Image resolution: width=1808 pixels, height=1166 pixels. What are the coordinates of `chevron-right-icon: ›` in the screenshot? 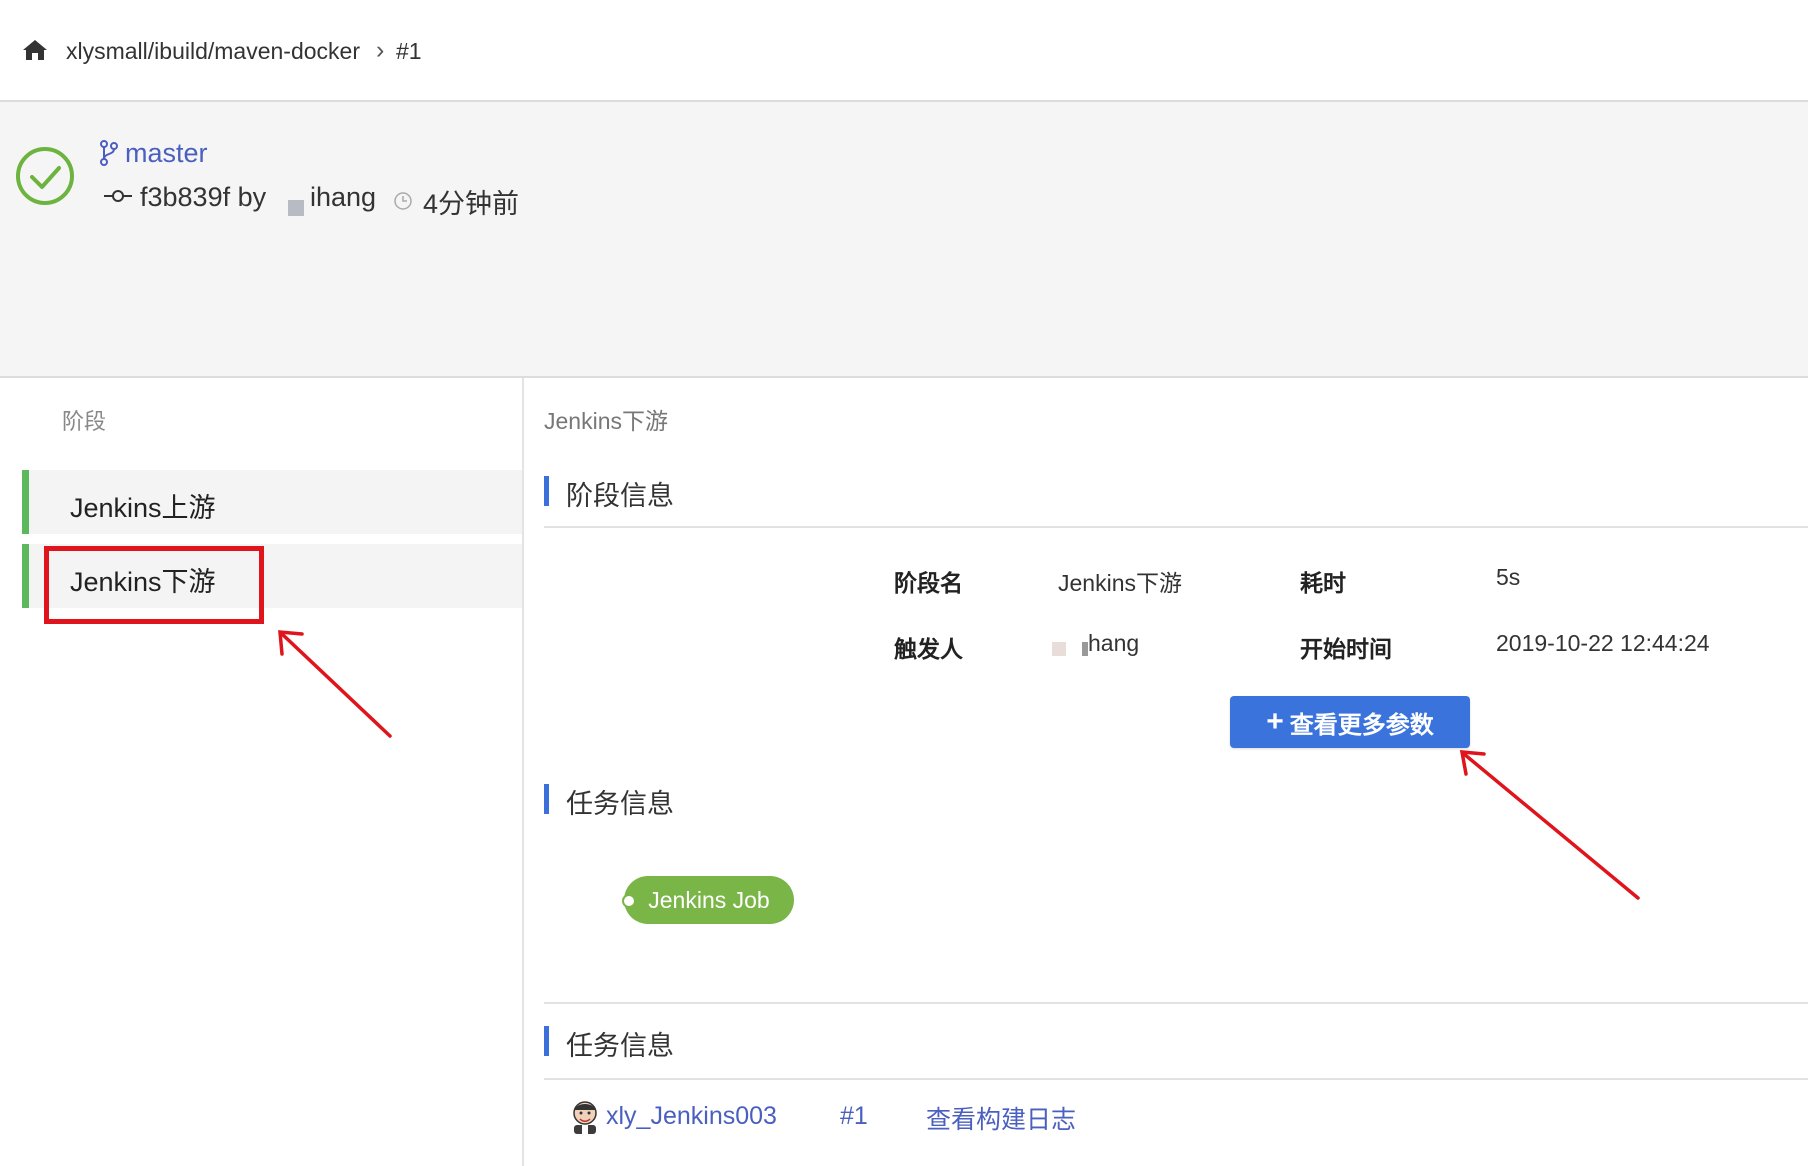 It's located at (380, 50).